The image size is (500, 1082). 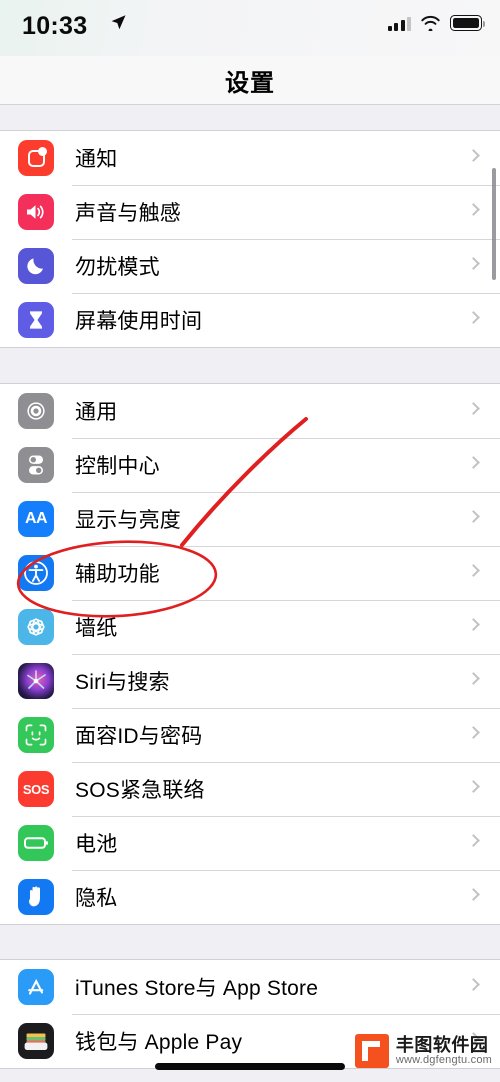 I want to click on settings-row-emergency-sos: SOS SOS紧急联络, so click(x=250, y=789).